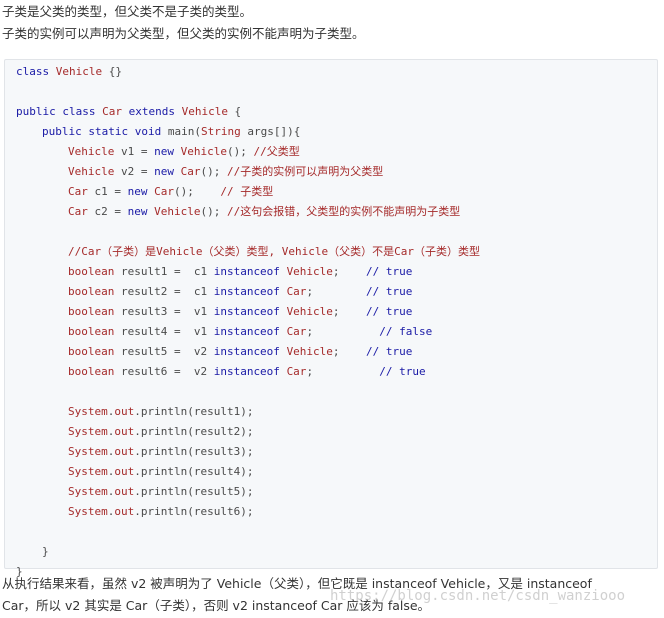  What do you see at coordinates (336, 152) in the screenshot?
I see `code-line: Vehicle v1 = new Vehicle(); //父类型` at bounding box center [336, 152].